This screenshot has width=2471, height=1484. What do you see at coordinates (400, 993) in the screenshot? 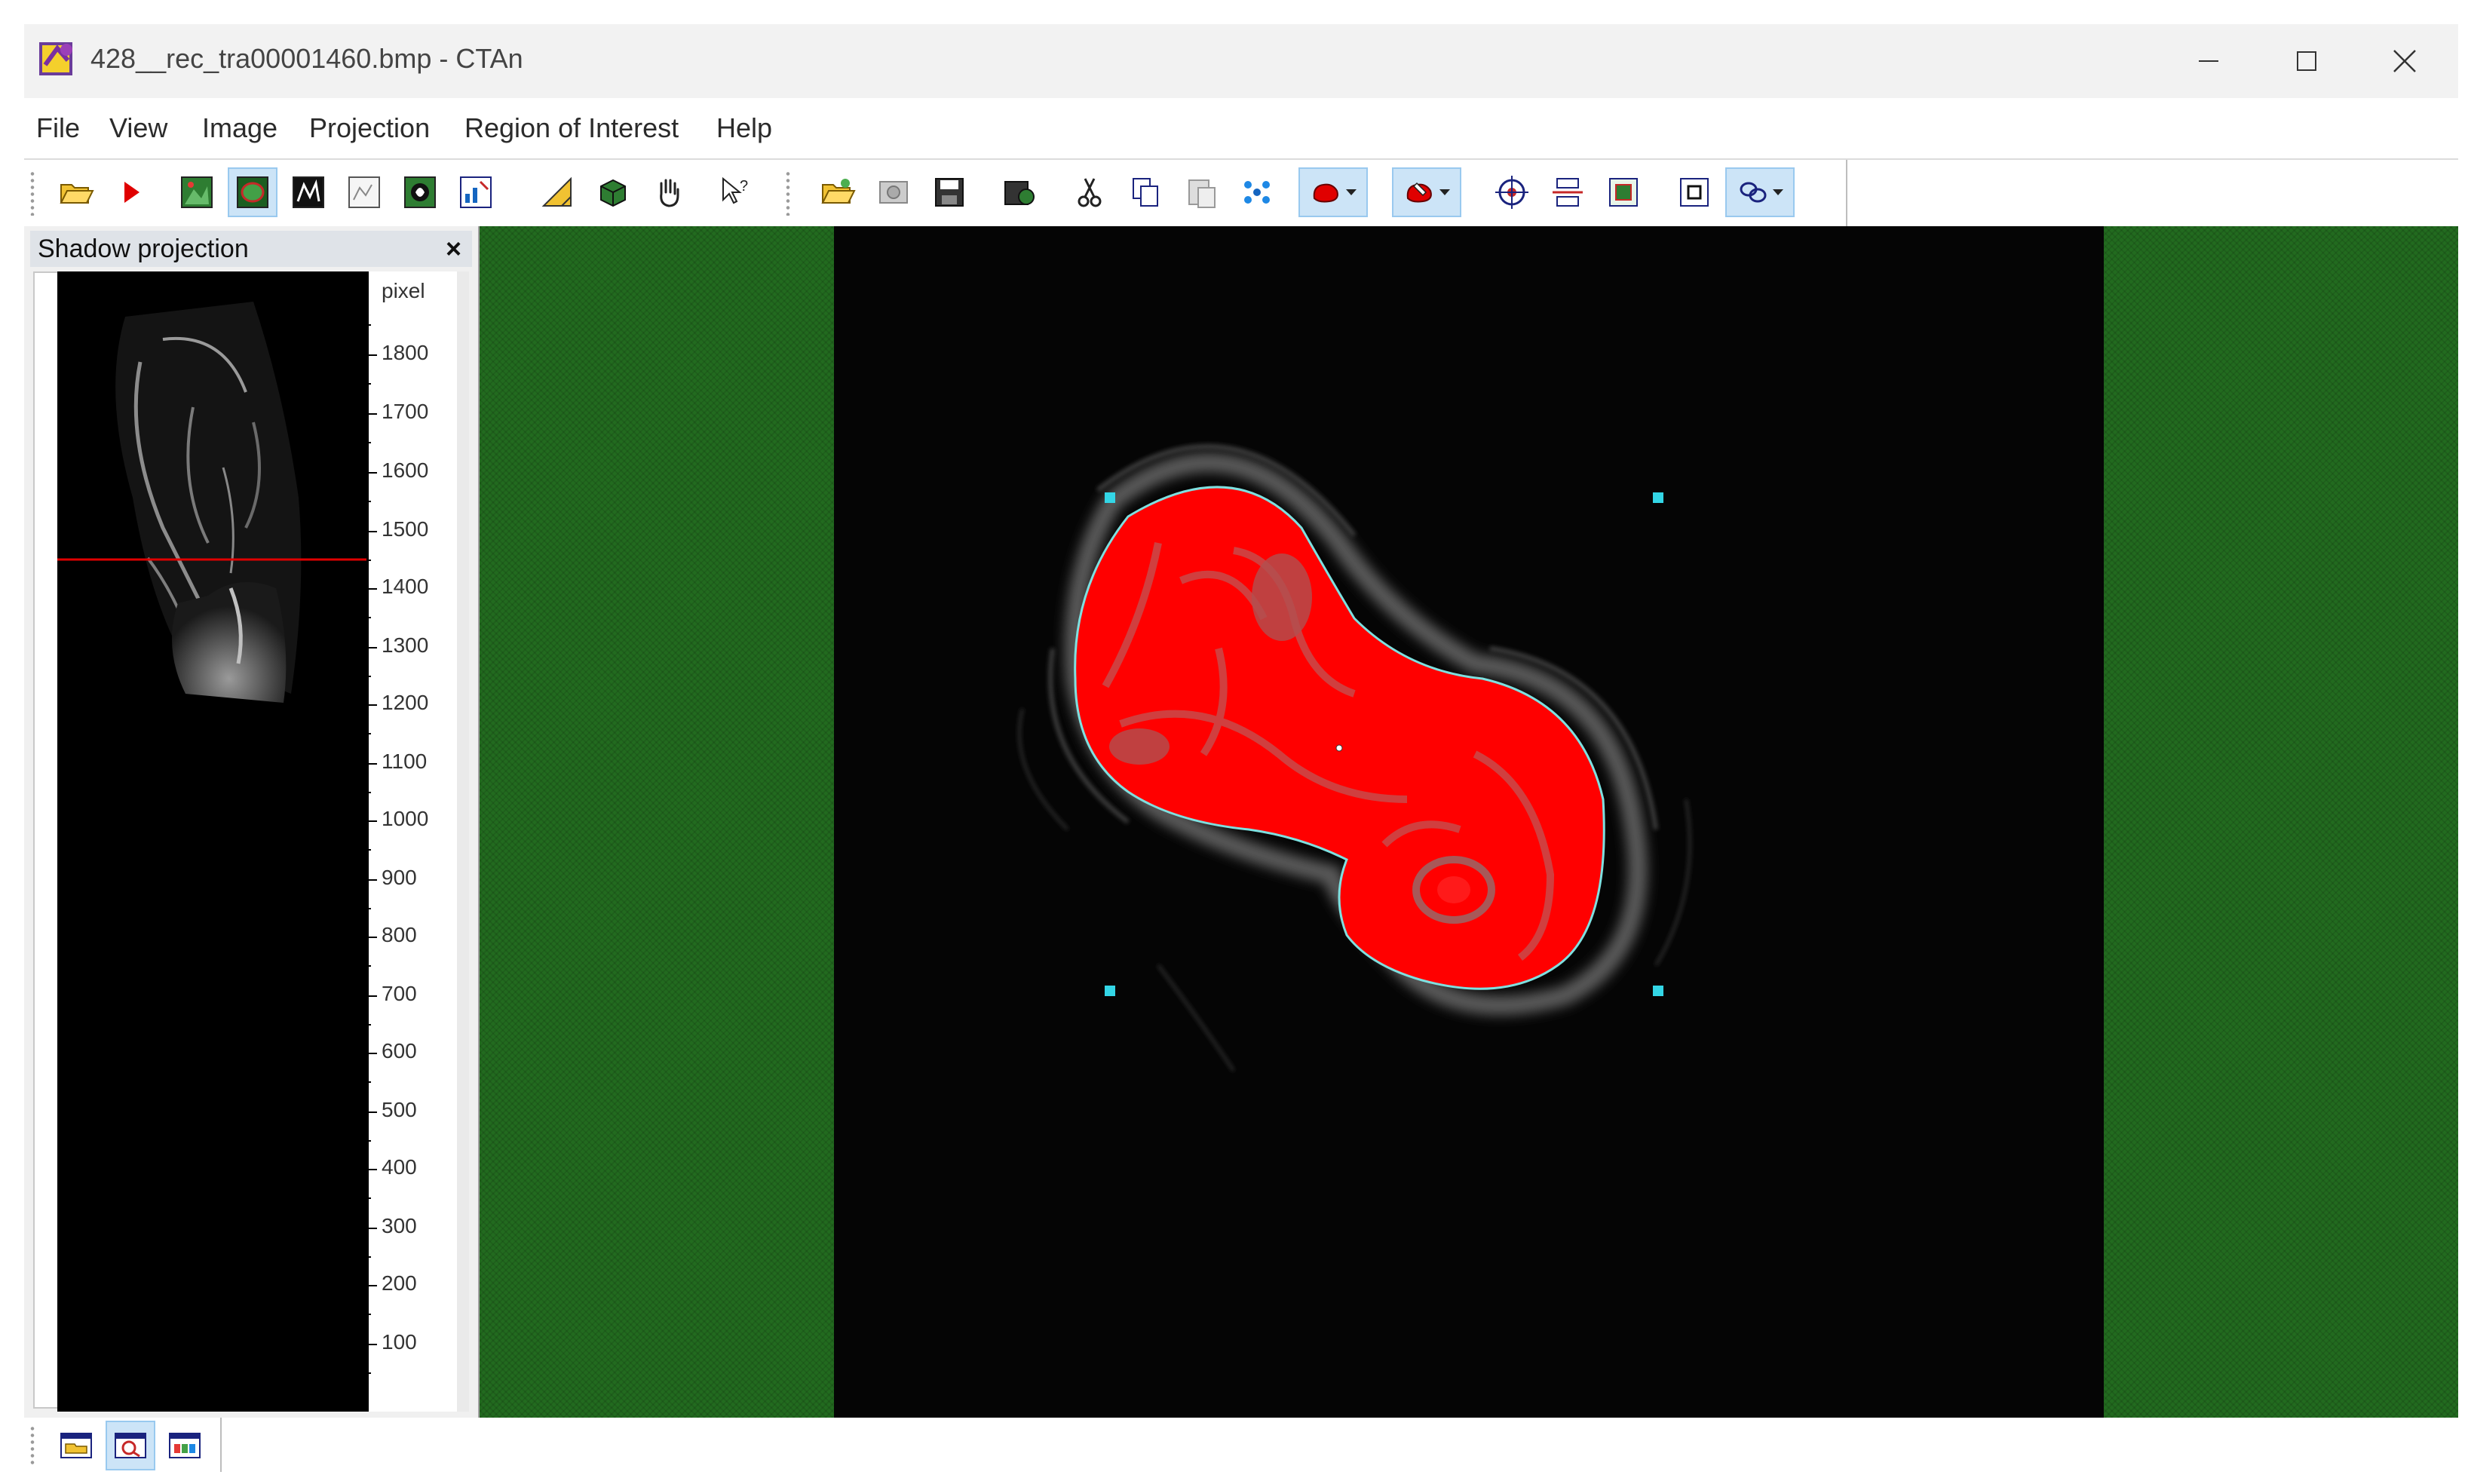
I see `ruler-label: 700` at bounding box center [400, 993].